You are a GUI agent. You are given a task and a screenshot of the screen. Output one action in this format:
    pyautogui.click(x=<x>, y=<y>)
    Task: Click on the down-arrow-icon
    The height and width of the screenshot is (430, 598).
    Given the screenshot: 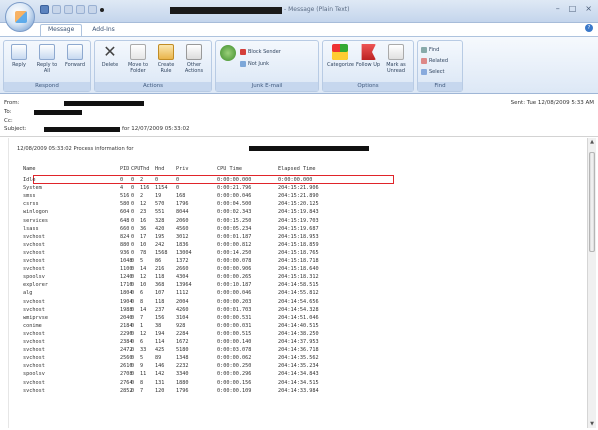 What is the action you would take?
    pyautogui.click(x=92, y=9)
    